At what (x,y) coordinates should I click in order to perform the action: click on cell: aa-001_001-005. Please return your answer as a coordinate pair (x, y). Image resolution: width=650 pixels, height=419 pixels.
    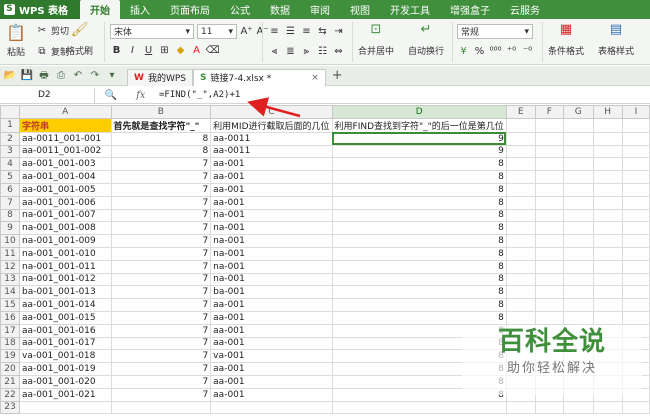
    Looking at the image, I should click on (65, 189).